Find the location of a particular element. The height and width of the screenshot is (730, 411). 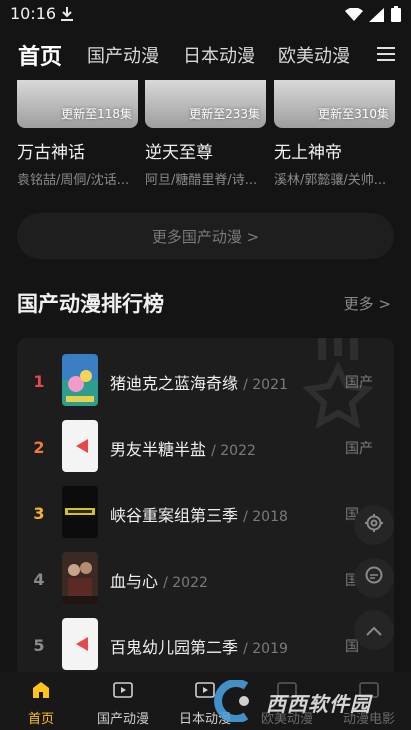

gear-icon is located at coordinates (374, 525).